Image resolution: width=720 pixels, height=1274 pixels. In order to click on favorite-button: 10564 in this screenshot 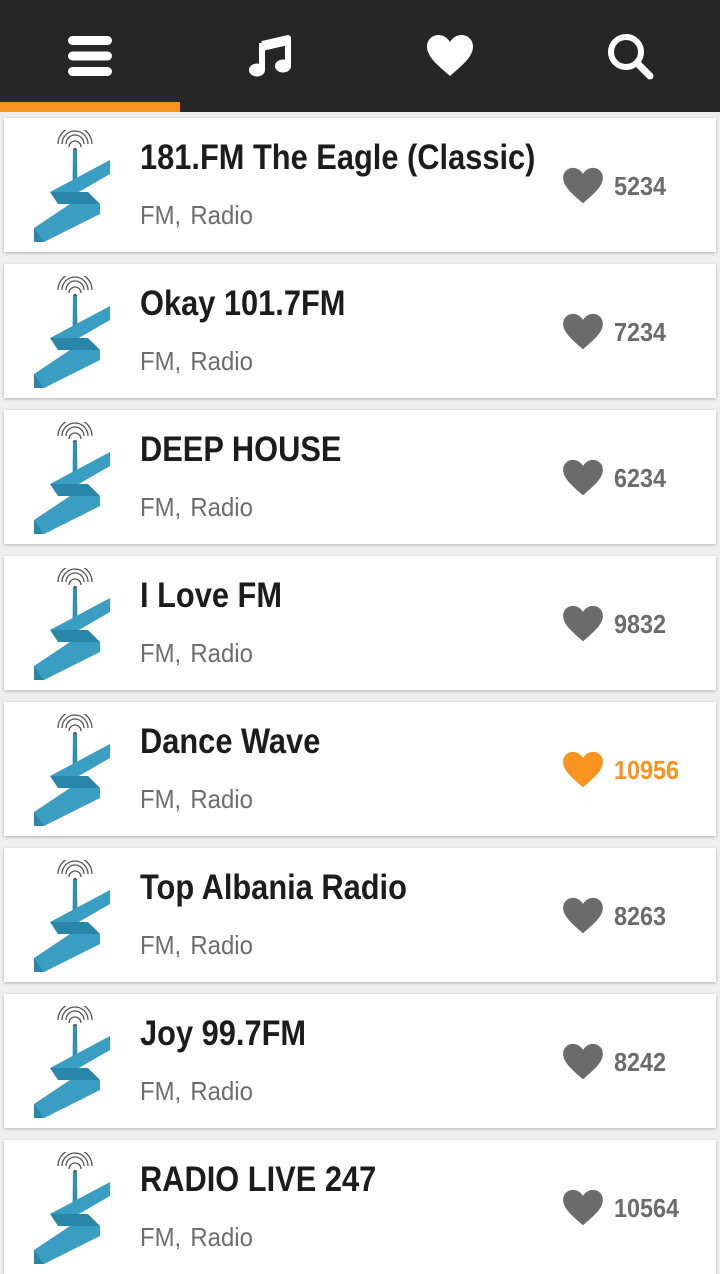, I will do `click(624, 1208)`.